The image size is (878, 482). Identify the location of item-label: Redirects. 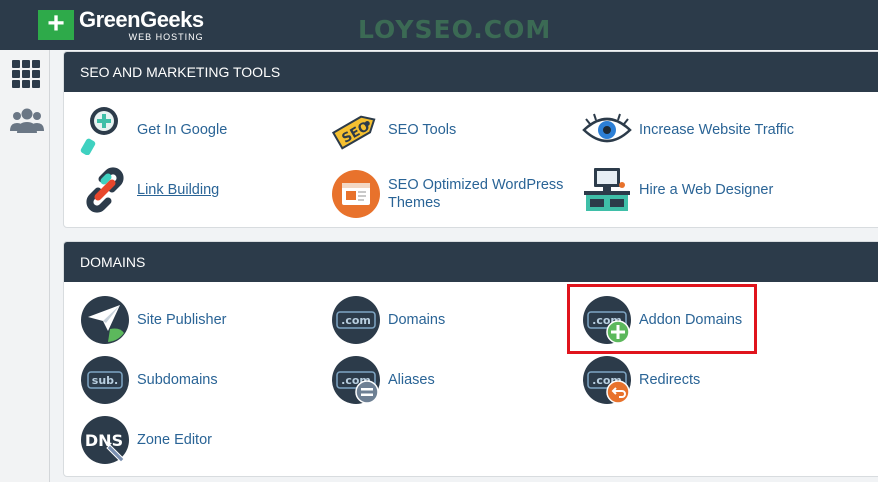
(670, 380).